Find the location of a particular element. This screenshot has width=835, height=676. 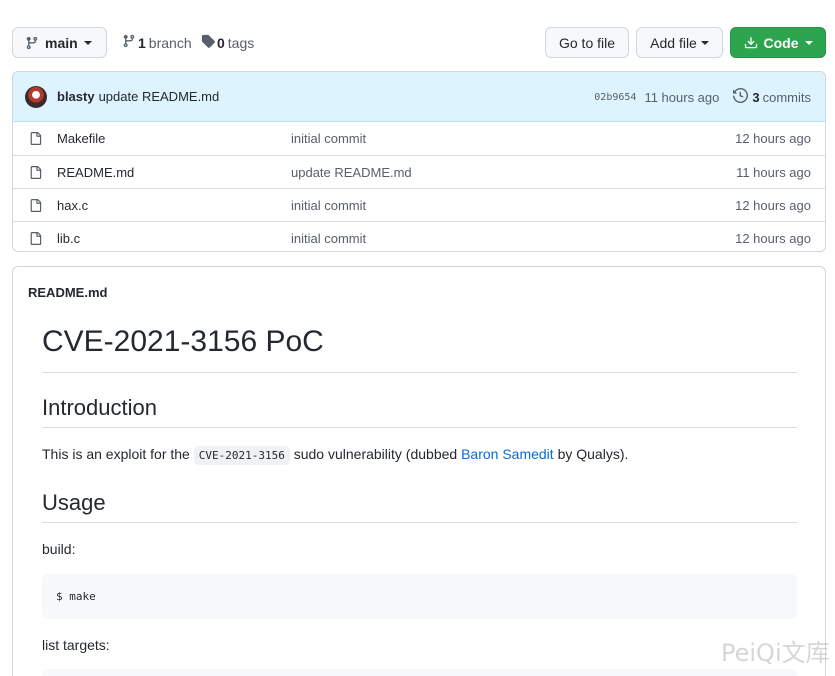

branches-link: 1 branch is located at coordinates (157, 42).